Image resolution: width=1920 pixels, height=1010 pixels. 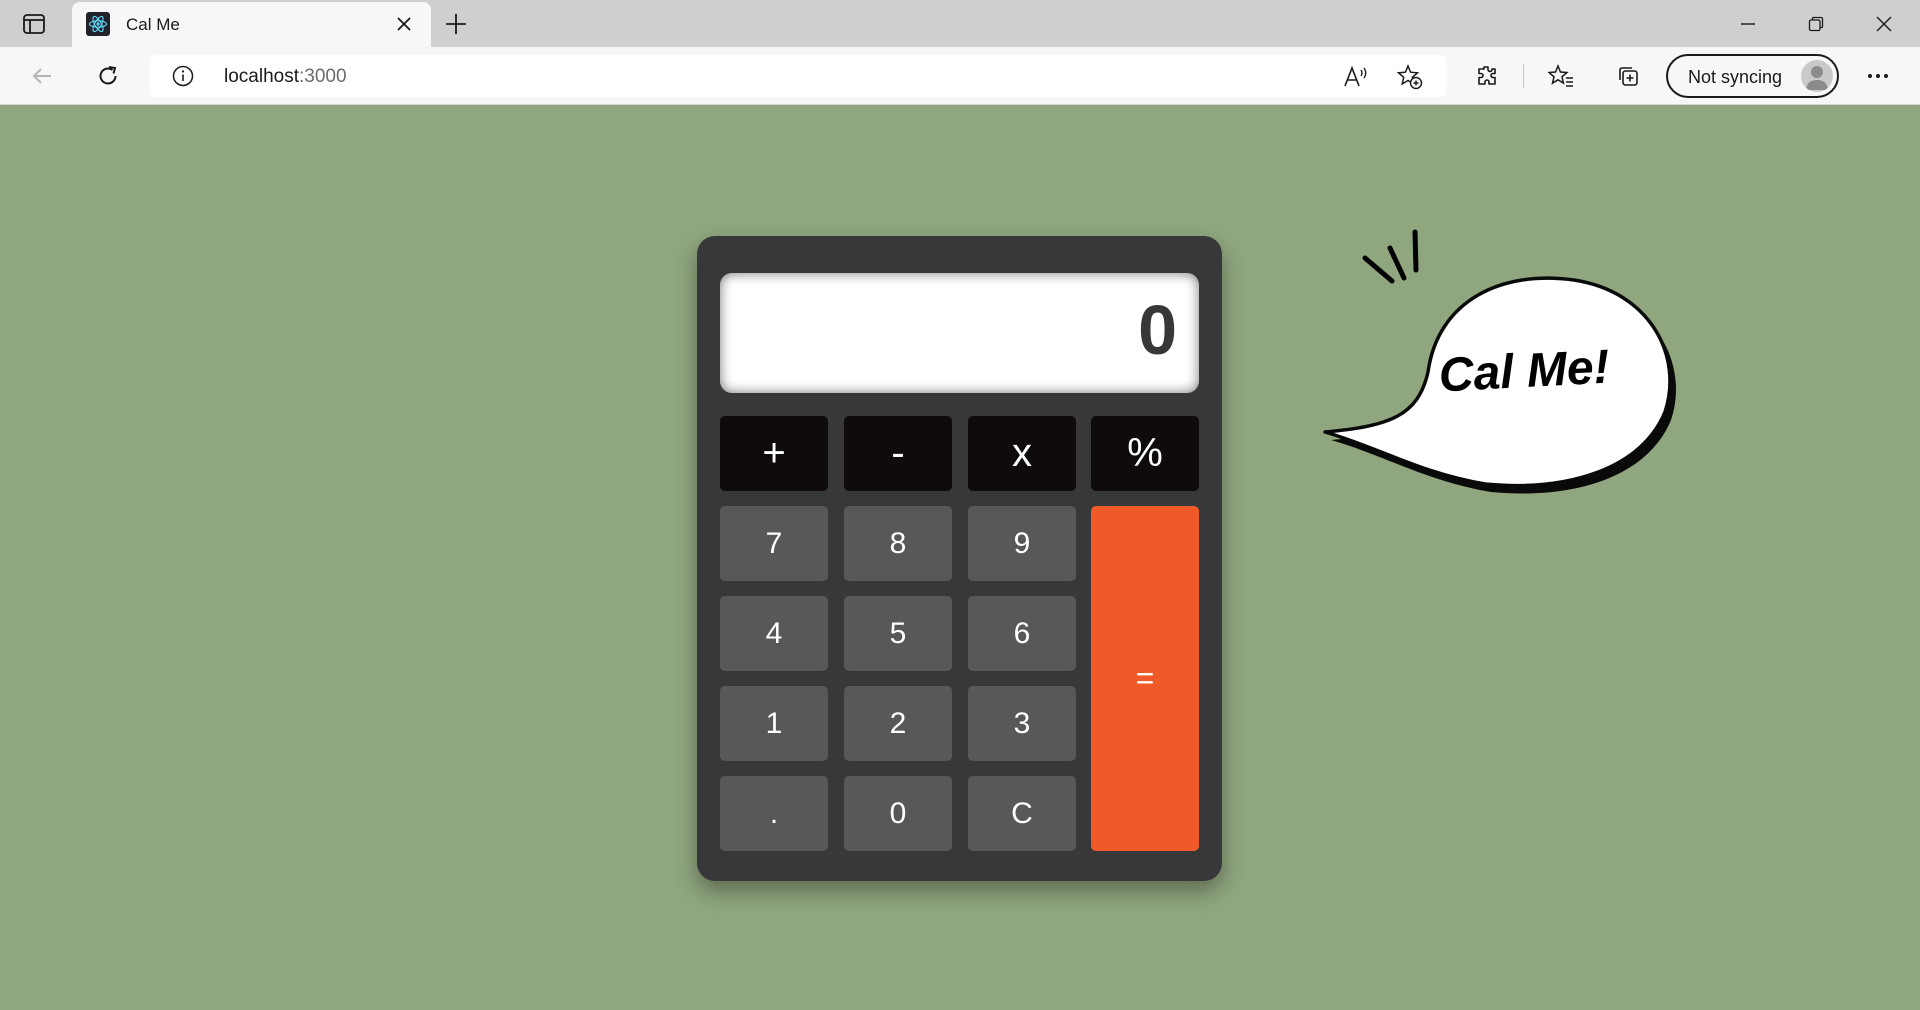 What do you see at coordinates (1145, 678) in the screenshot?
I see `equals-button: =` at bounding box center [1145, 678].